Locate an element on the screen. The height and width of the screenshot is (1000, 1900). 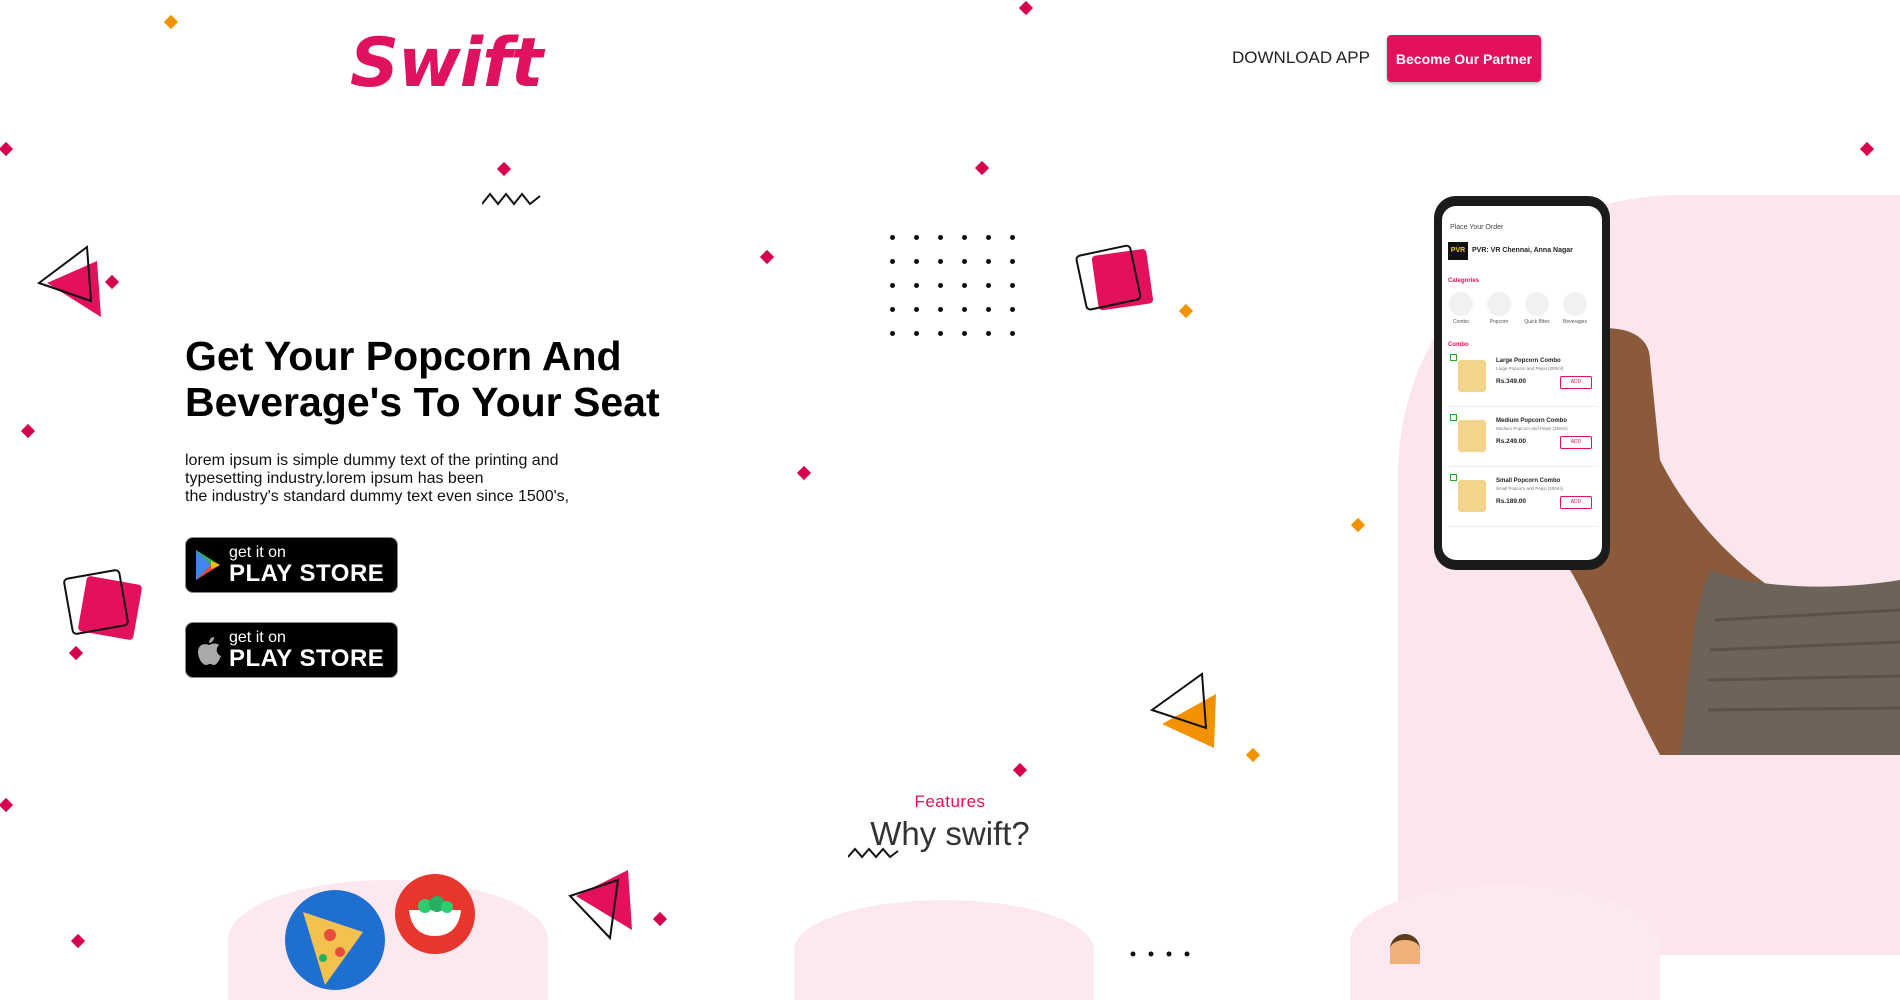
category-label: Combo is located at coordinates (1461, 322).